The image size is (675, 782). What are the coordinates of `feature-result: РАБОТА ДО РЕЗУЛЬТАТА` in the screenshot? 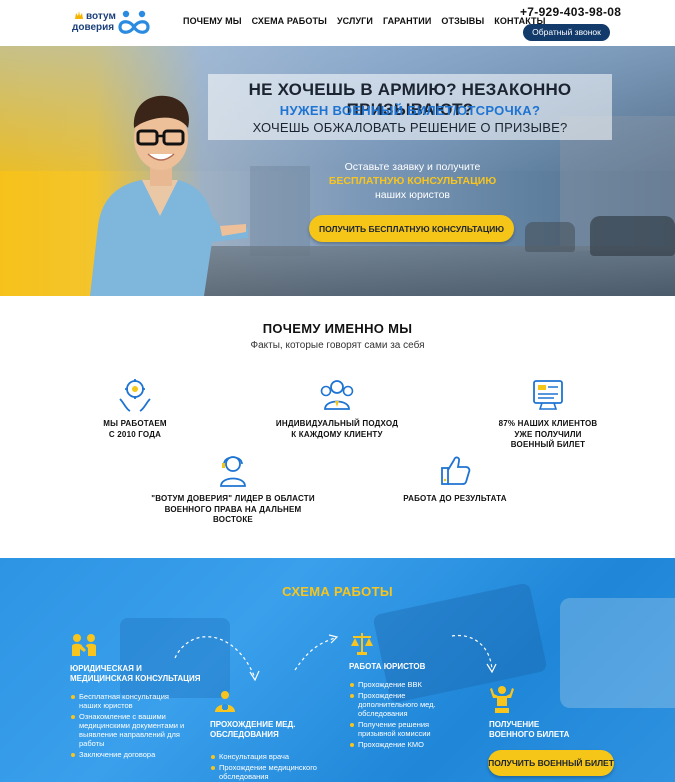 It's located at (455, 478).